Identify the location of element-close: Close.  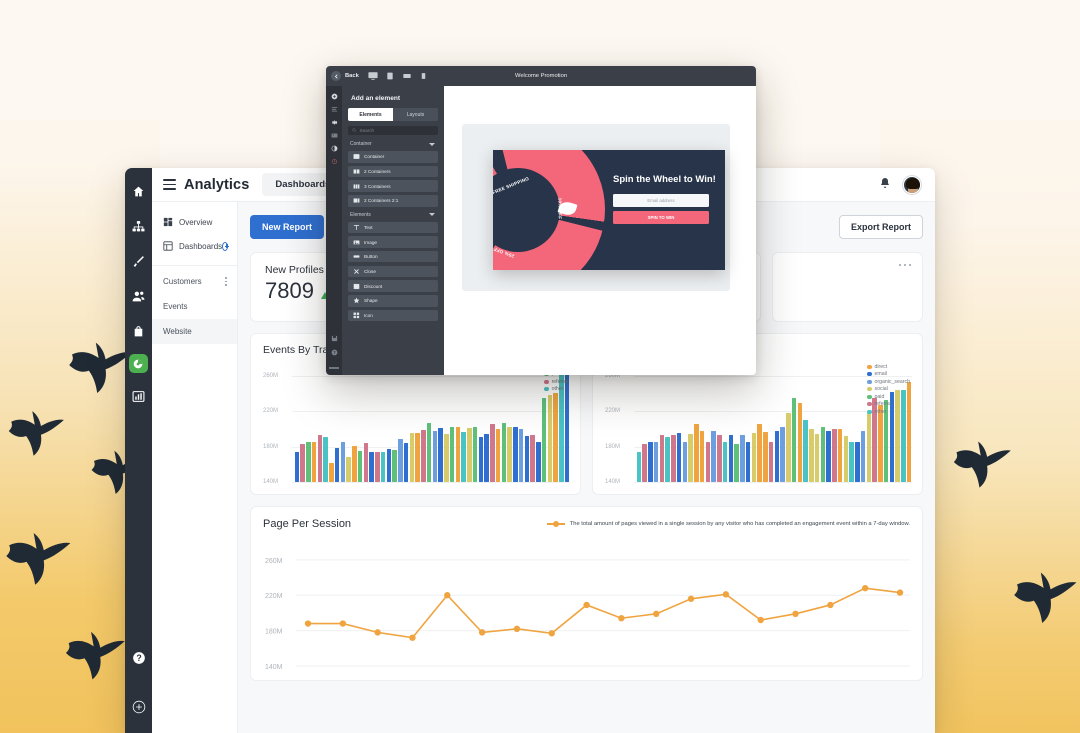
(393, 271).